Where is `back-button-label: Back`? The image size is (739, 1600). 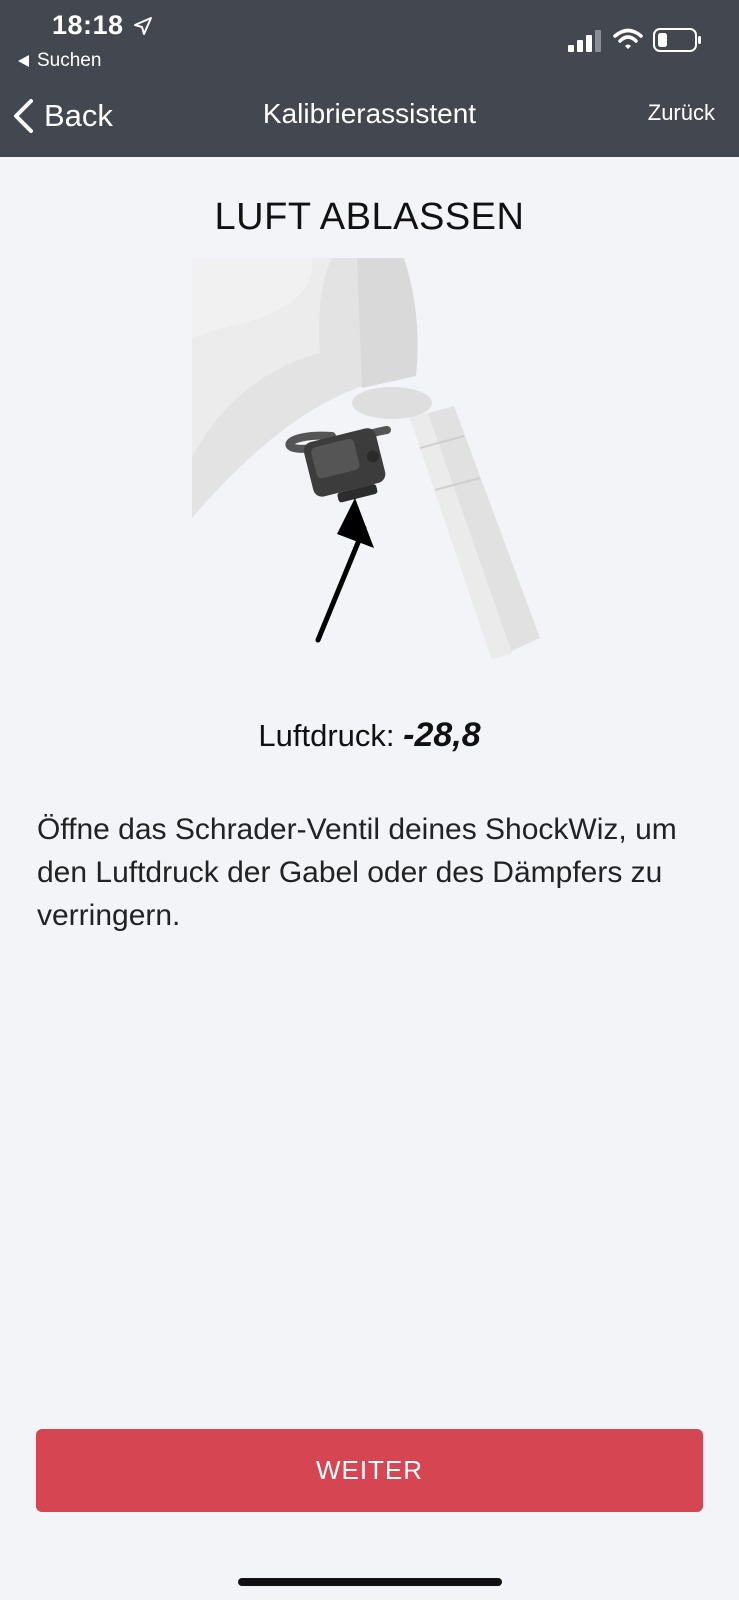 back-button-label: Back is located at coordinates (78, 115).